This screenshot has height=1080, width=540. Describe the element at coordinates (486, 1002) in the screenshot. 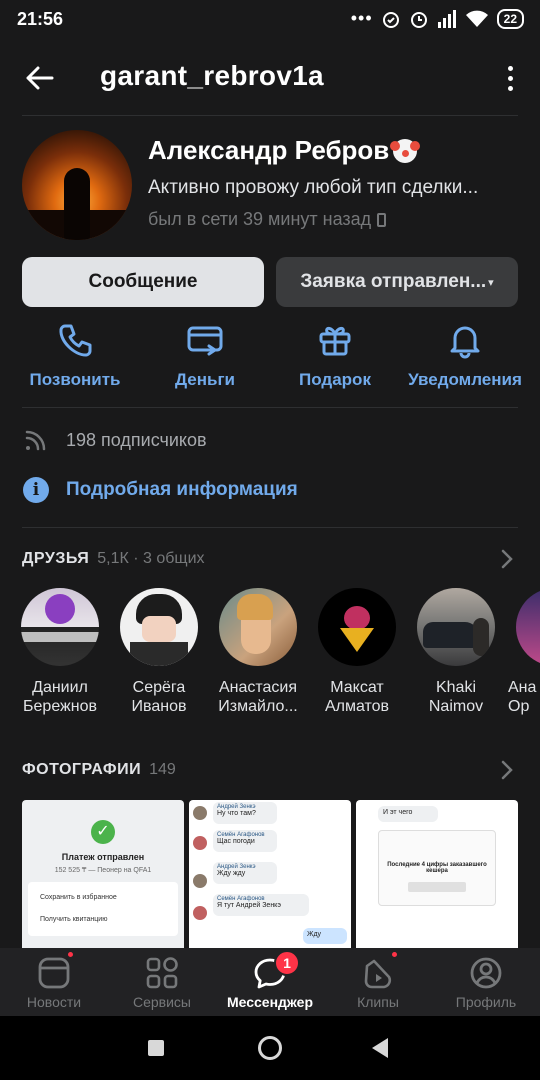

I see `tab-label: Профиль` at that location.